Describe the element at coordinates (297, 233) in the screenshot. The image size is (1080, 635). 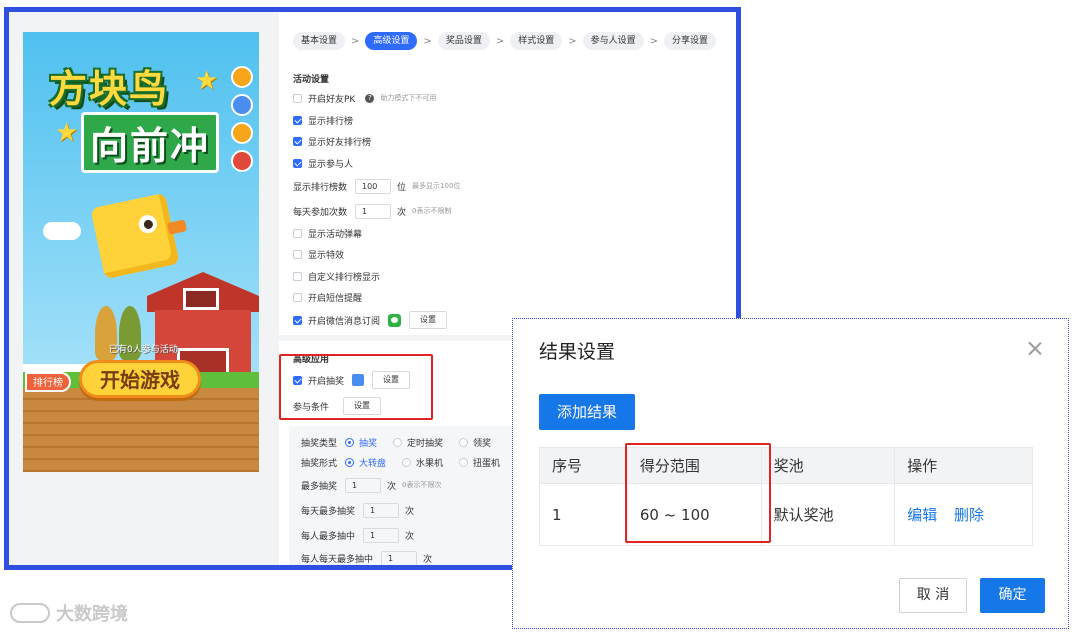
I see `show-popup-checkbox` at that location.